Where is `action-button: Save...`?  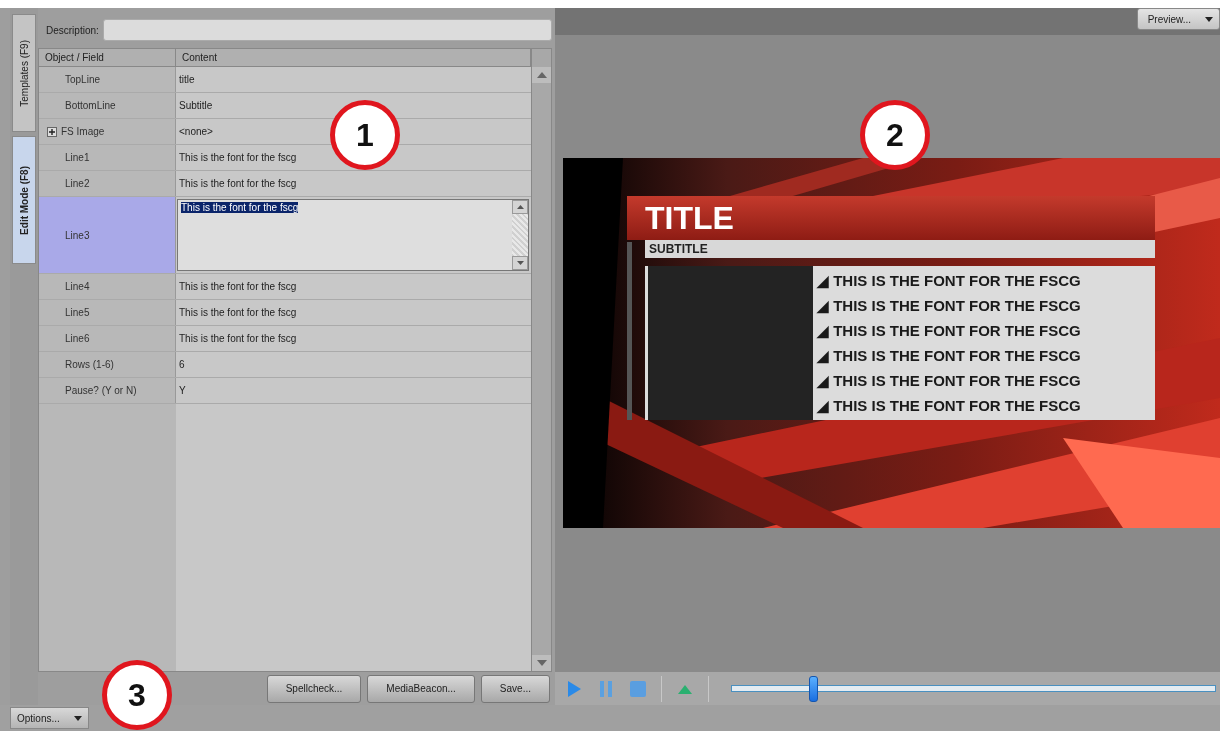 action-button: Save... is located at coordinates (515, 688).